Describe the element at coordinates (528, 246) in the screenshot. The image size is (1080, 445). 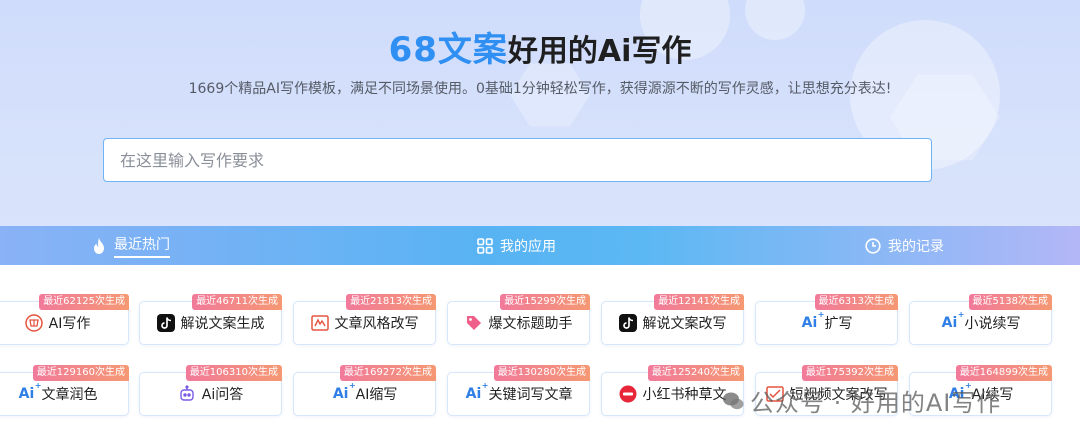
I see `tab-label: 我的应用` at that location.